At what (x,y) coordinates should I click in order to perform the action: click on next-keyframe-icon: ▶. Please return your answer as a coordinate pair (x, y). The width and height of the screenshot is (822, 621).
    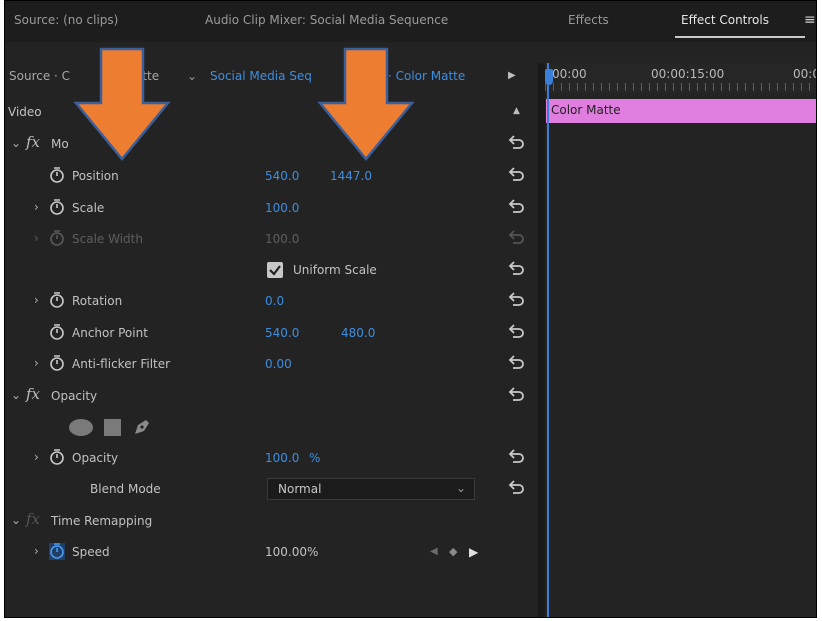
    Looking at the image, I should click on (473, 552).